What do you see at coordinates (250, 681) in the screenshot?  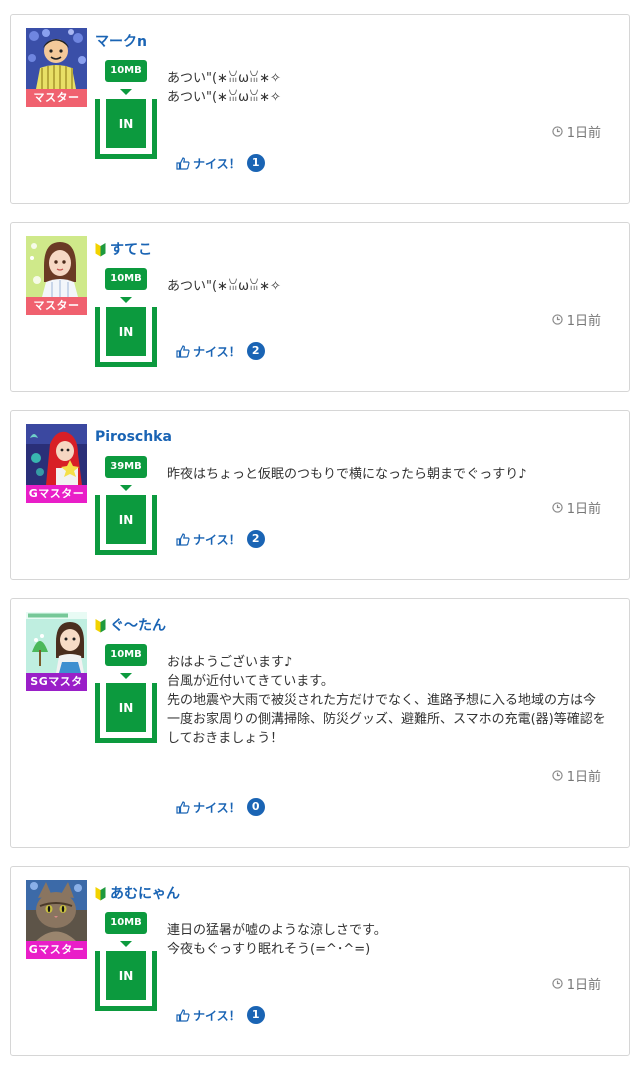 I see `message-line: 台風が近付いてきています。` at bounding box center [250, 681].